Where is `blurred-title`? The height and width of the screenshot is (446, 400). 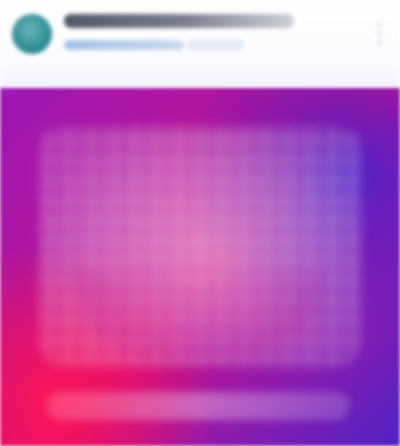
blurred-title is located at coordinates (179, 21).